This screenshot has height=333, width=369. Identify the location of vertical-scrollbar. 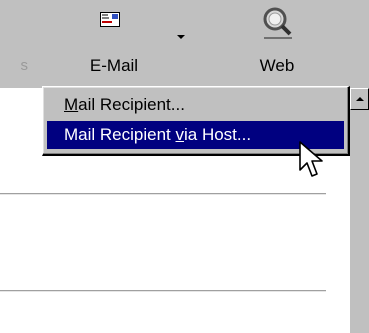
(359, 210).